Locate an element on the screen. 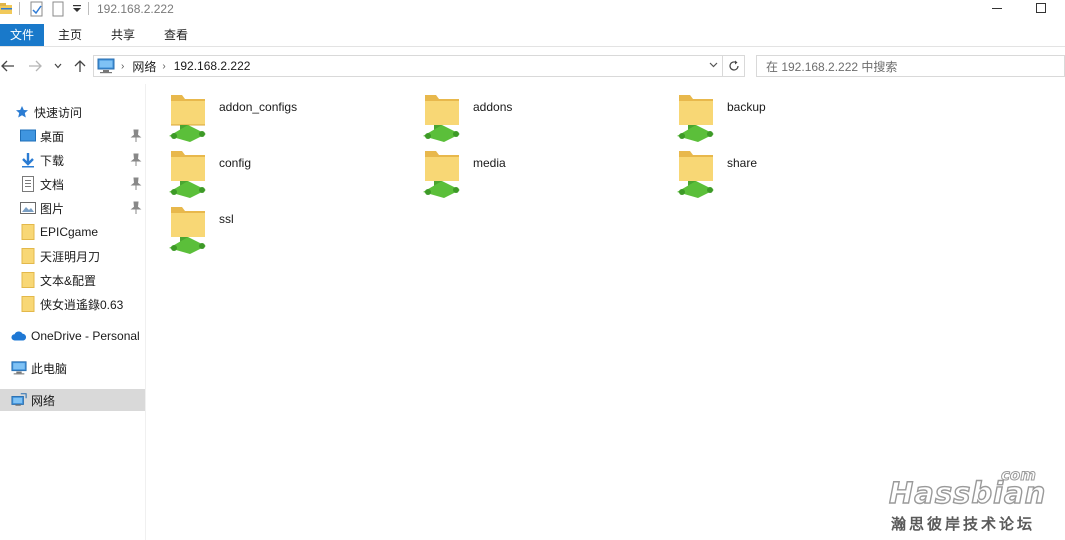  folder-item-config: config is located at coordinates (293, 174).